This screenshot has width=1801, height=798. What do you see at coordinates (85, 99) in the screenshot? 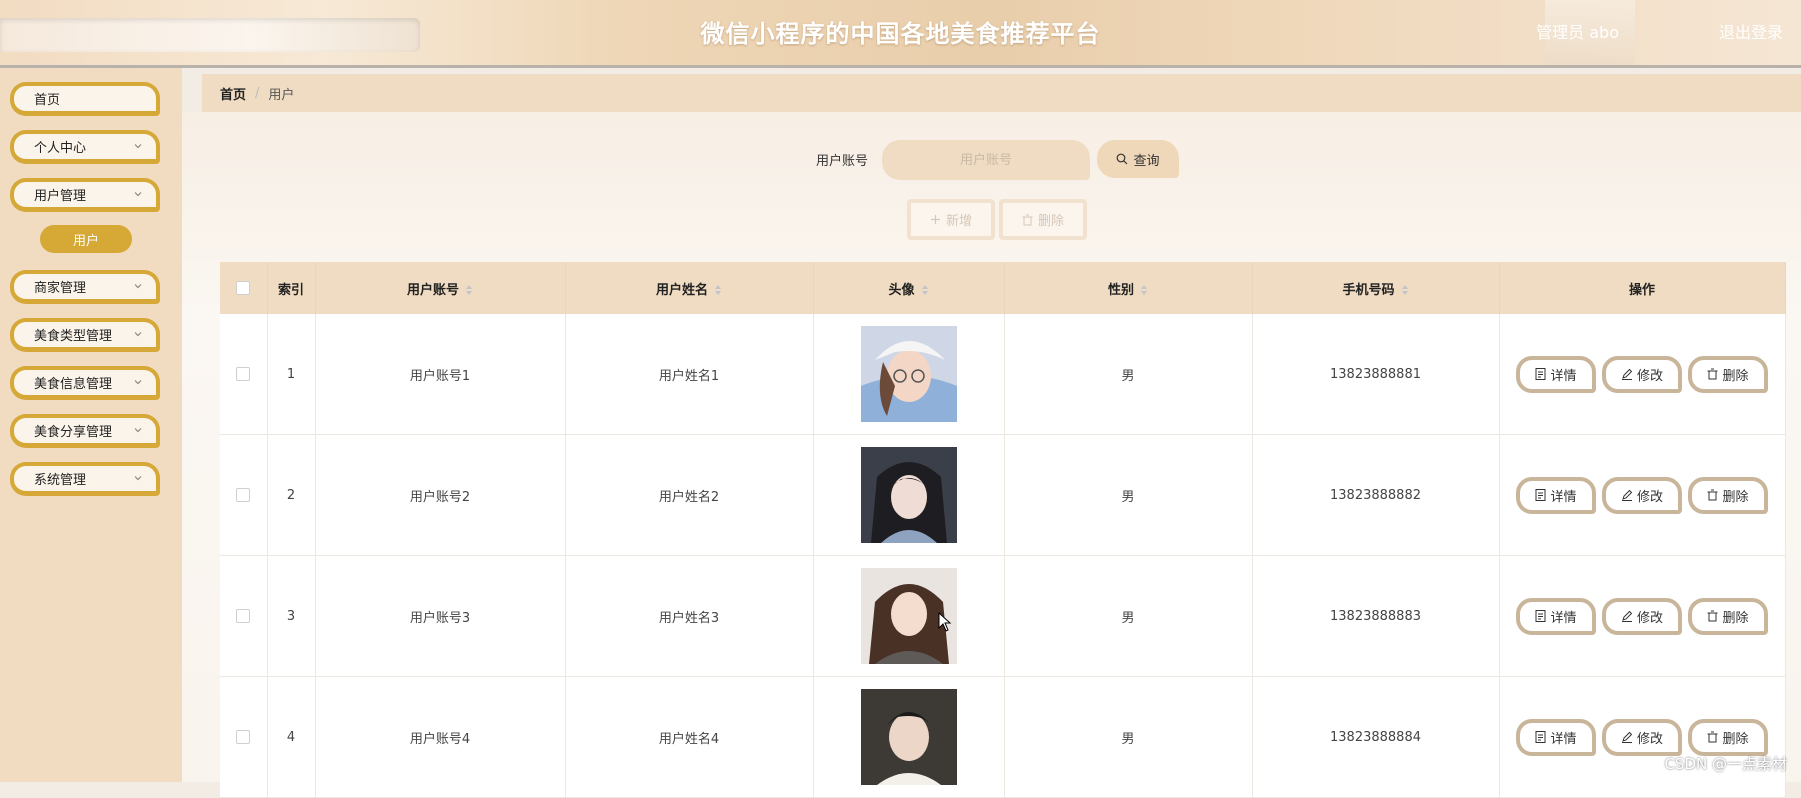
I see `sidebar-item-home: 首页` at bounding box center [85, 99].